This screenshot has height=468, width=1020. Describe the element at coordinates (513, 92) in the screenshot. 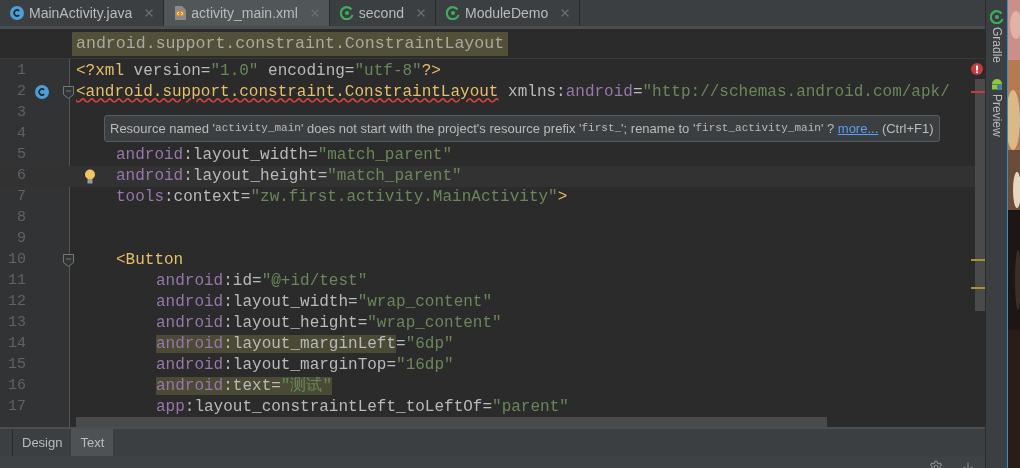

I see `code-line: <android.support.constraint.ConstraintLayout xmlns:android="http://schemas.android.com/apk/` at that location.